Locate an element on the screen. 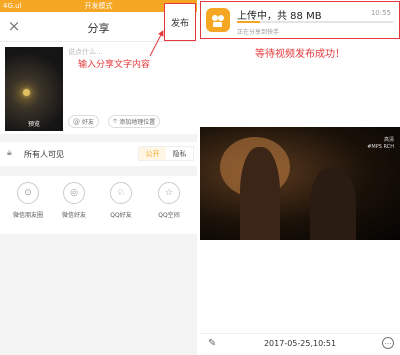 This screenshot has height=355, width=400. preview-label: 预览 is located at coordinates (34, 123).